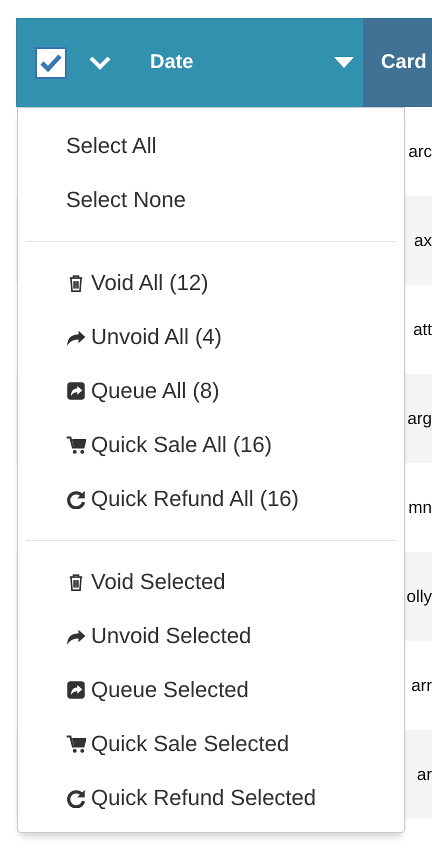 Image resolution: width=432 pixels, height=854 pixels. What do you see at coordinates (423, 240) in the screenshot?
I see `table-cell: ax` at bounding box center [423, 240].